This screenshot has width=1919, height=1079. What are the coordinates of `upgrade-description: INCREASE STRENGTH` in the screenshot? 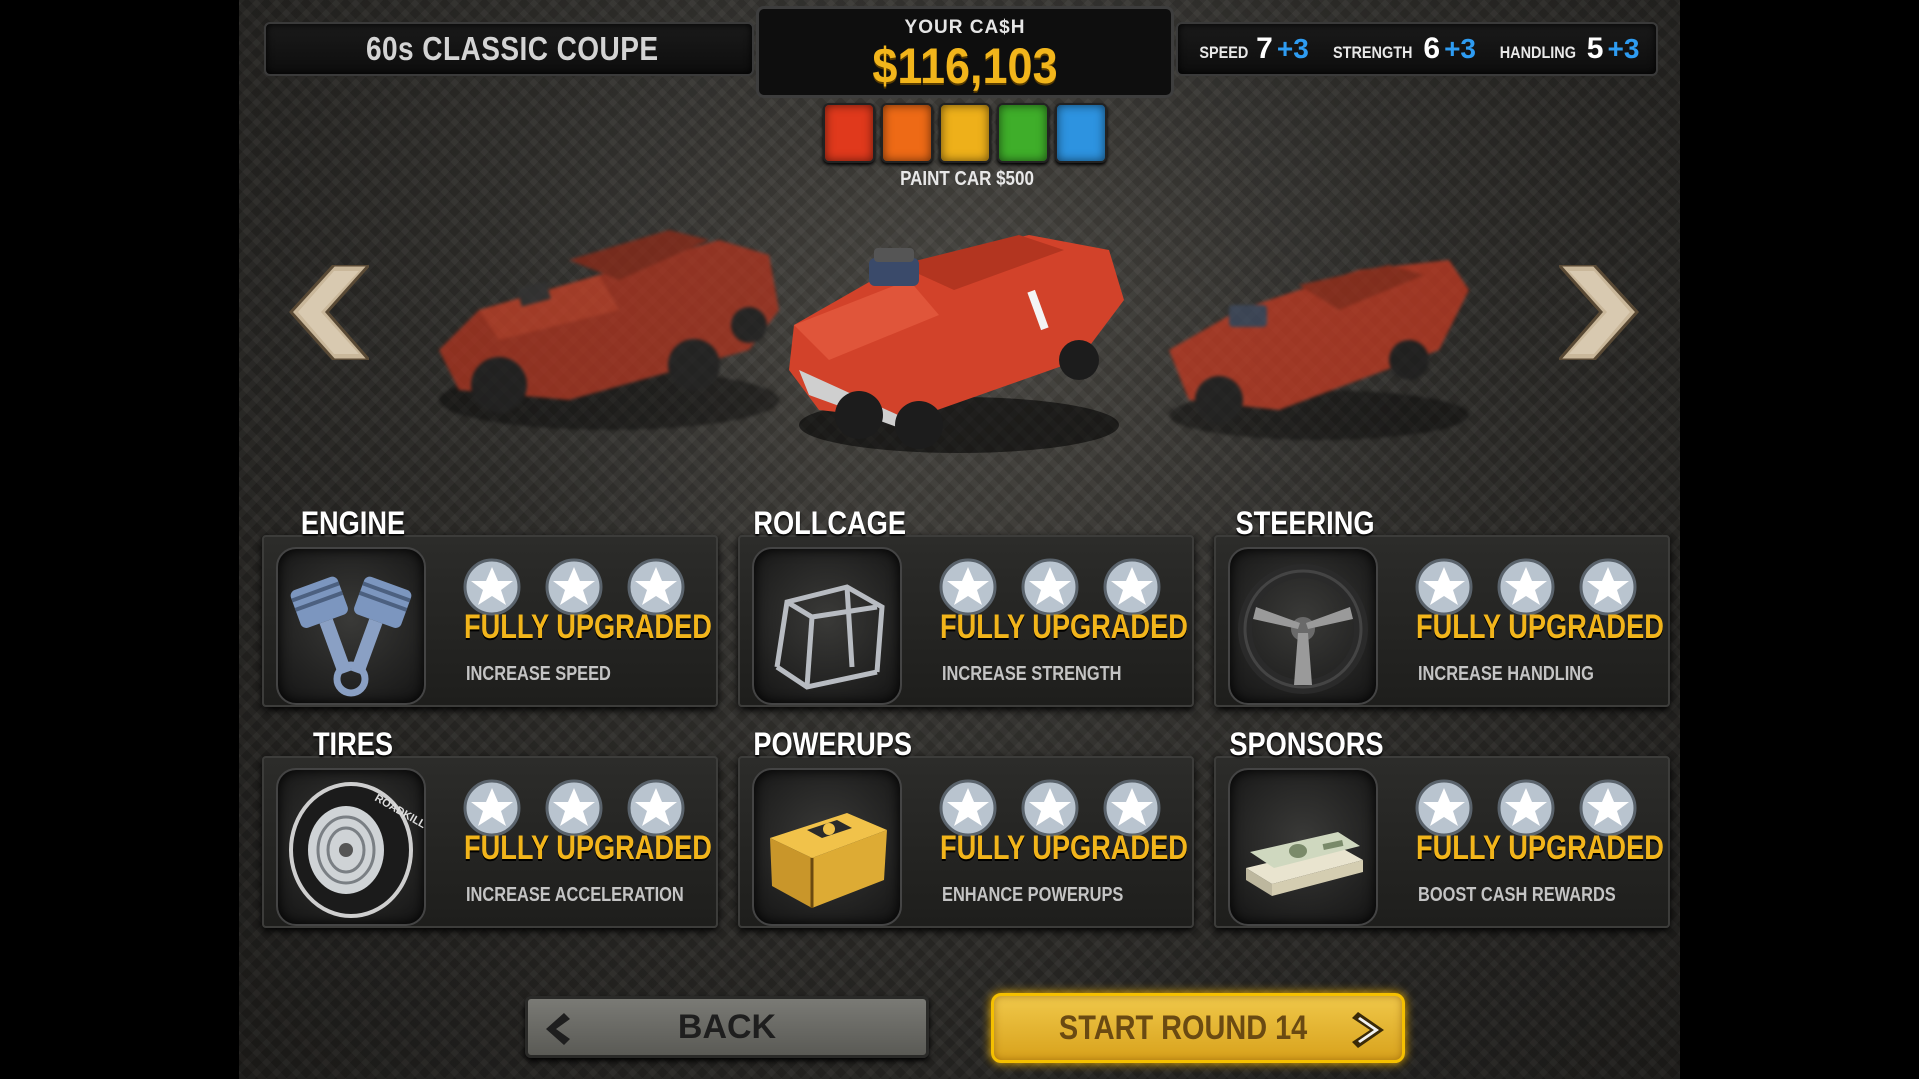 It's located at (1032, 674).